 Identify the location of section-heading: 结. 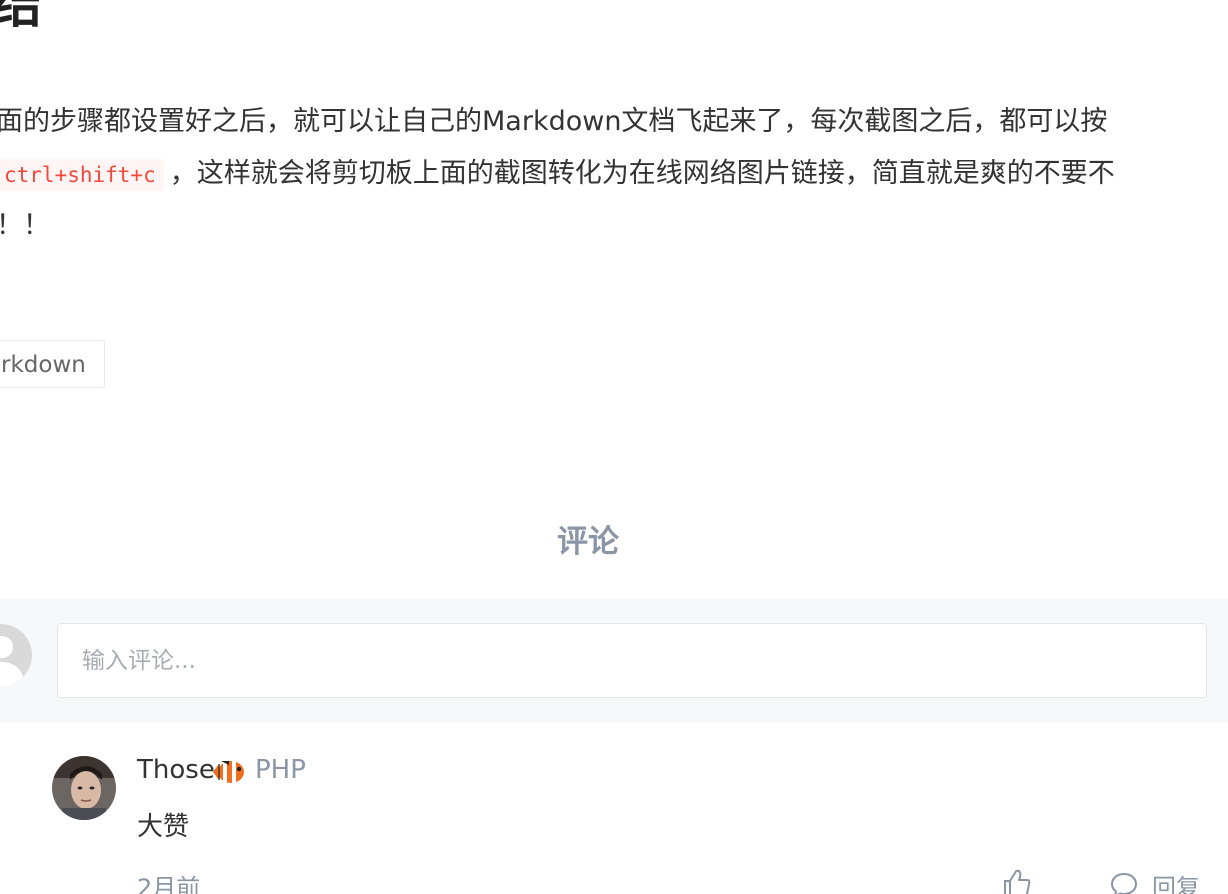
(21, 17).